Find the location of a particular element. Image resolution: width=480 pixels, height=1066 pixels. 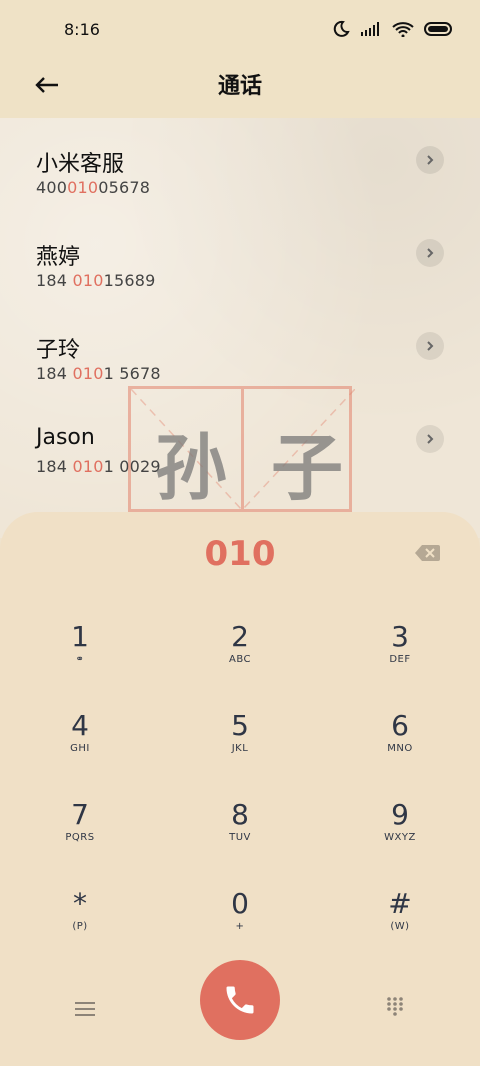

phone-icon is located at coordinates (240, 1000).